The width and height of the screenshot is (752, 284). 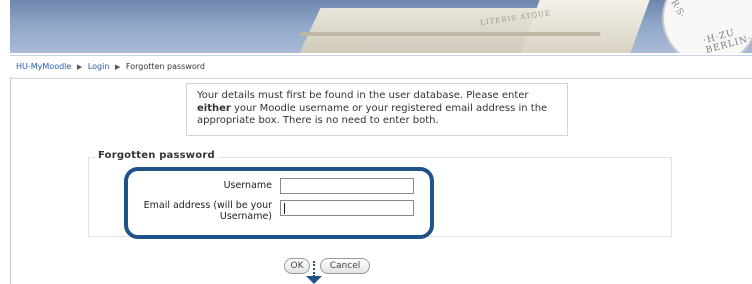 I want to click on breadcrumb-home-link: HU-MyMoodle, so click(x=43, y=66).